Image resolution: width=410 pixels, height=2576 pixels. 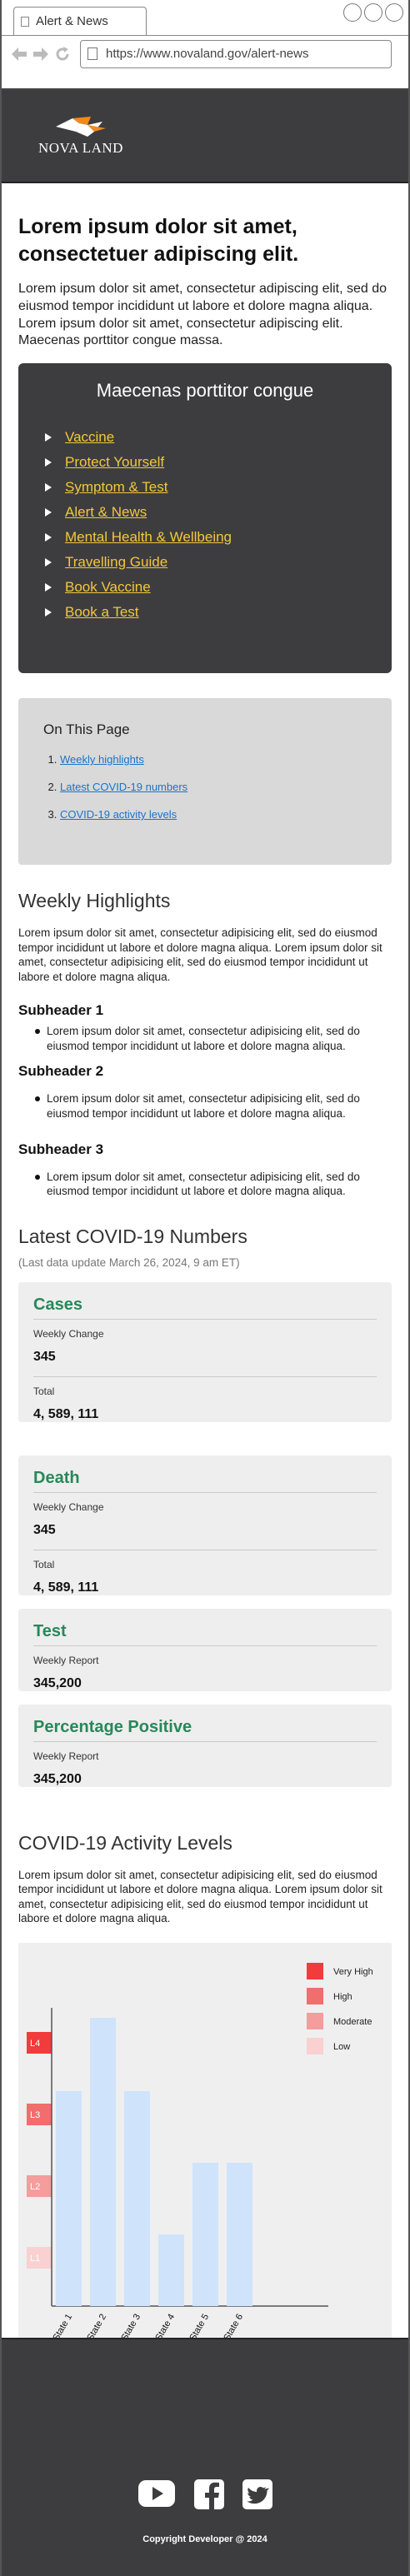 I want to click on quick-nav-item: Book a Test, so click(x=218, y=612).